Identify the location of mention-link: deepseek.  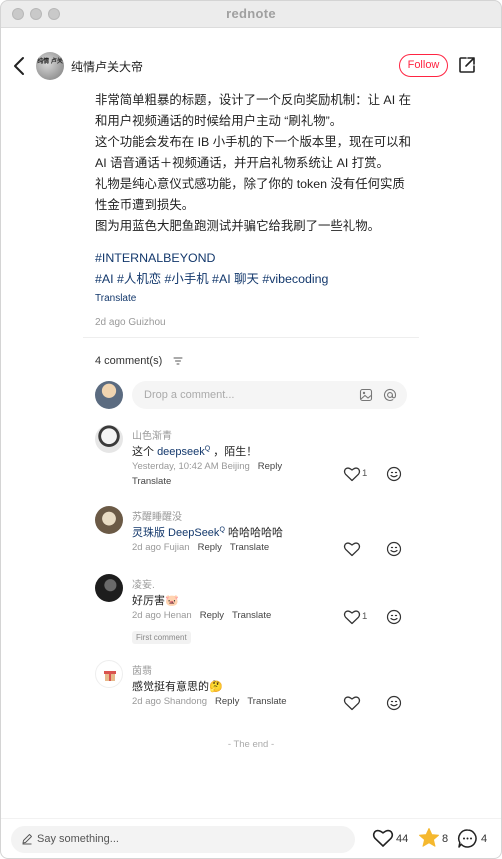
(181, 452).